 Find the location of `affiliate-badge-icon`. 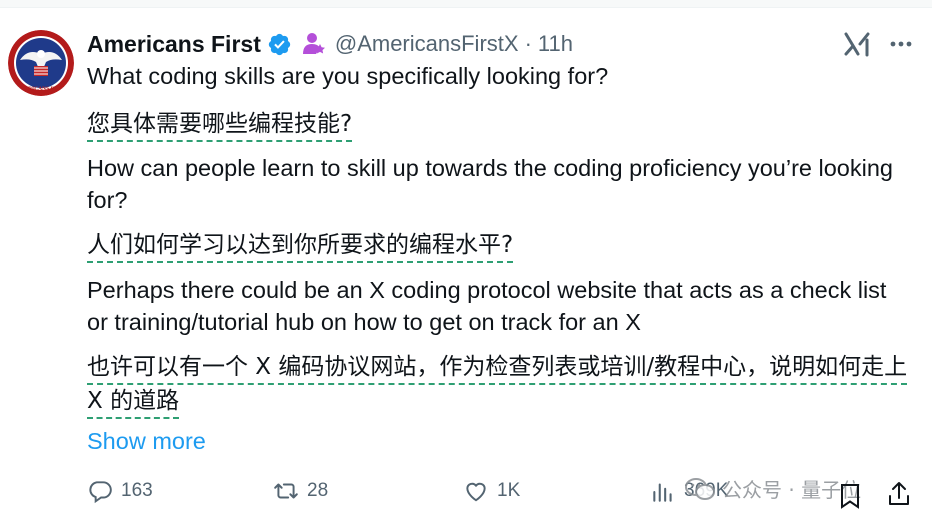

affiliate-badge-icon is located at coordinates (314, 44).